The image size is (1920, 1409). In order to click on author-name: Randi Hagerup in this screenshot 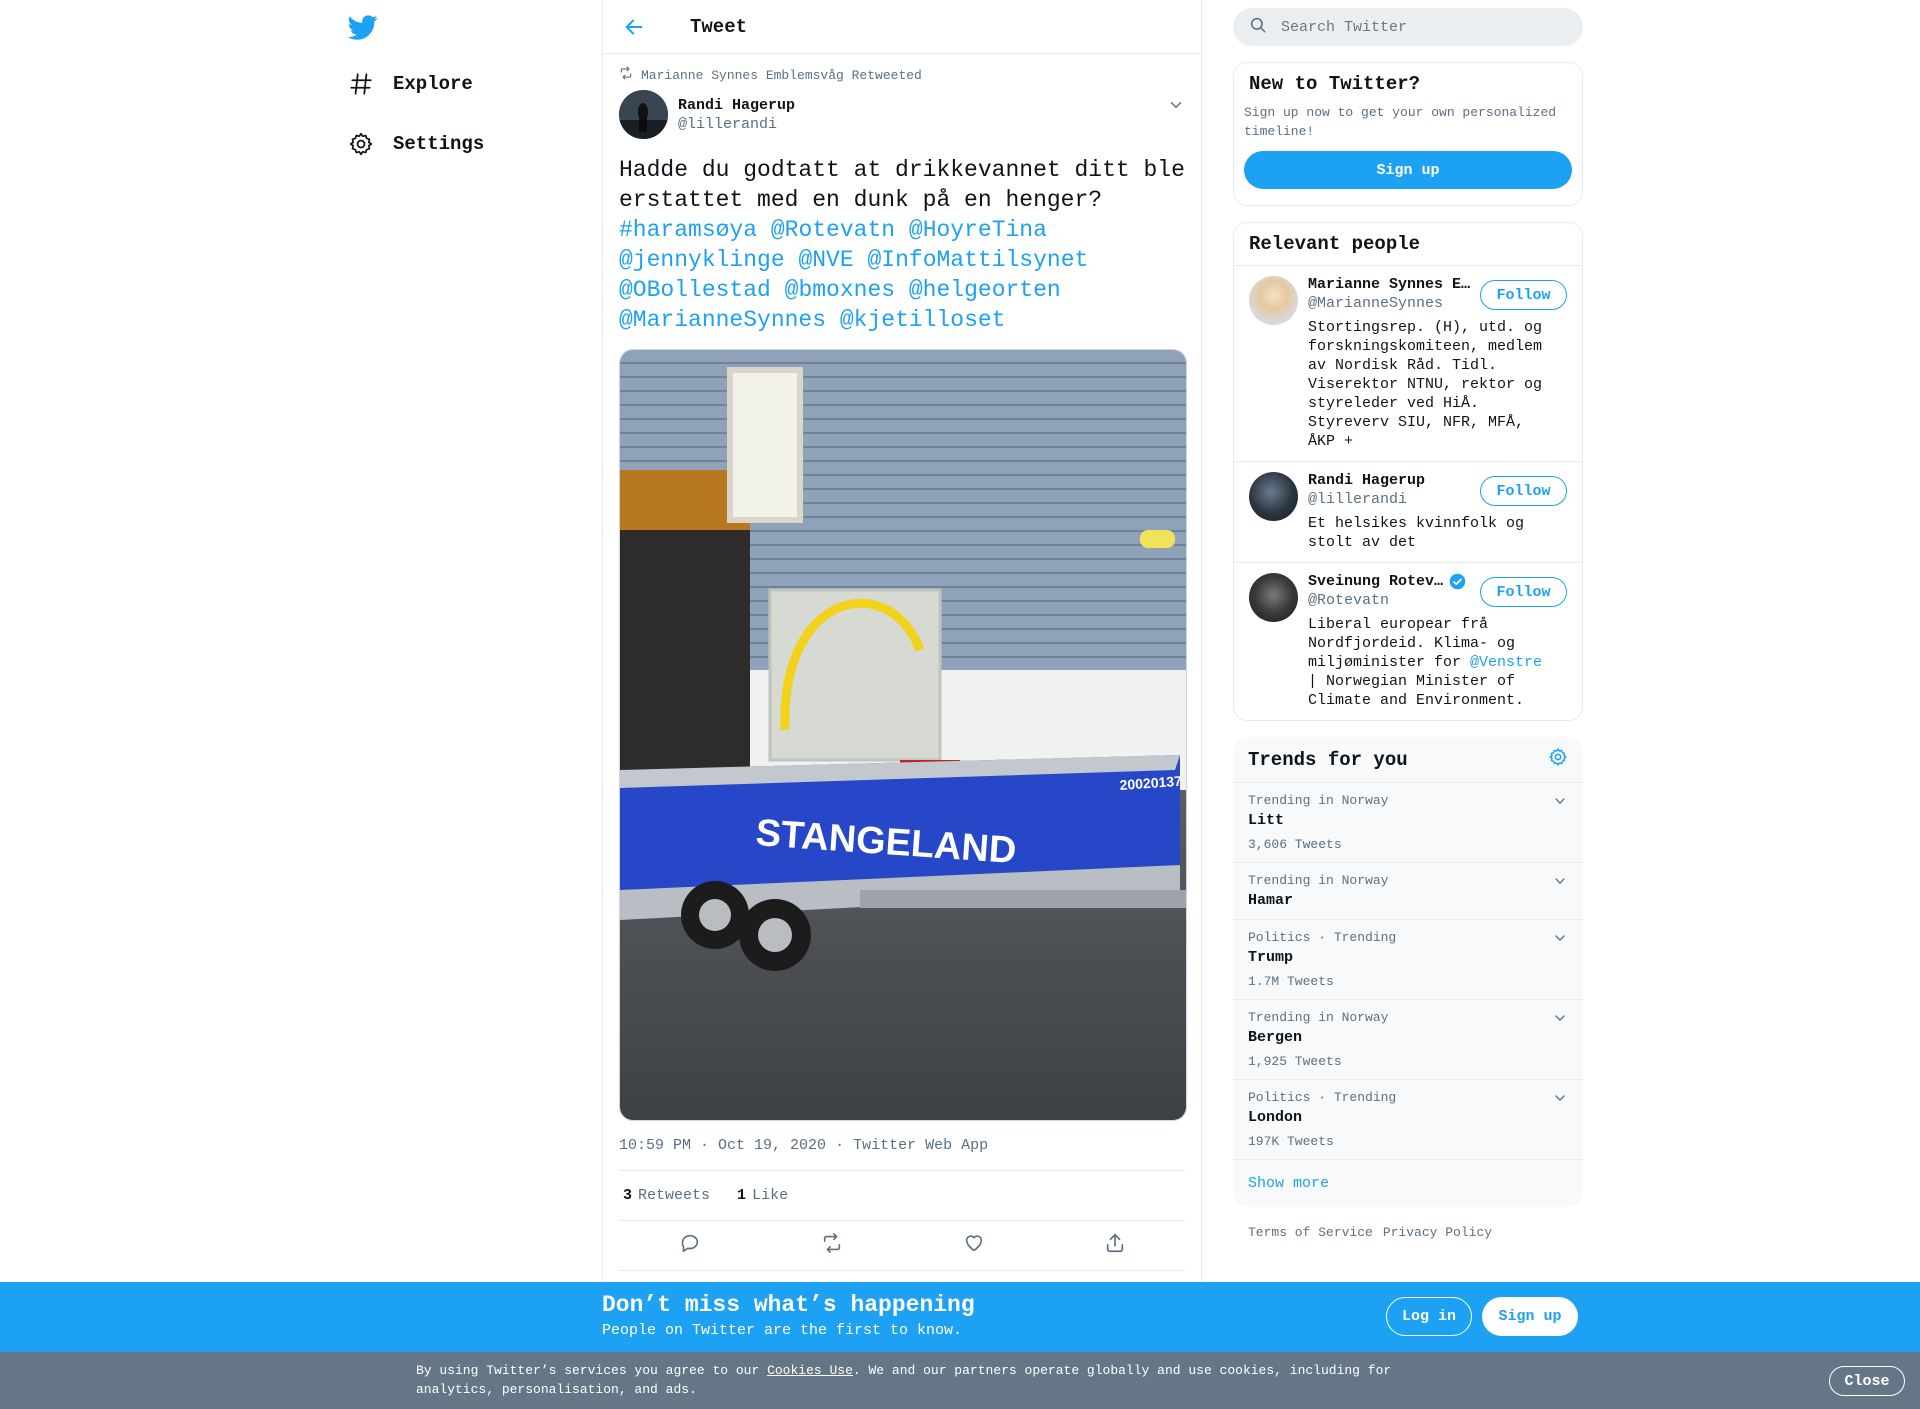, I will do `click(736, 105)`.